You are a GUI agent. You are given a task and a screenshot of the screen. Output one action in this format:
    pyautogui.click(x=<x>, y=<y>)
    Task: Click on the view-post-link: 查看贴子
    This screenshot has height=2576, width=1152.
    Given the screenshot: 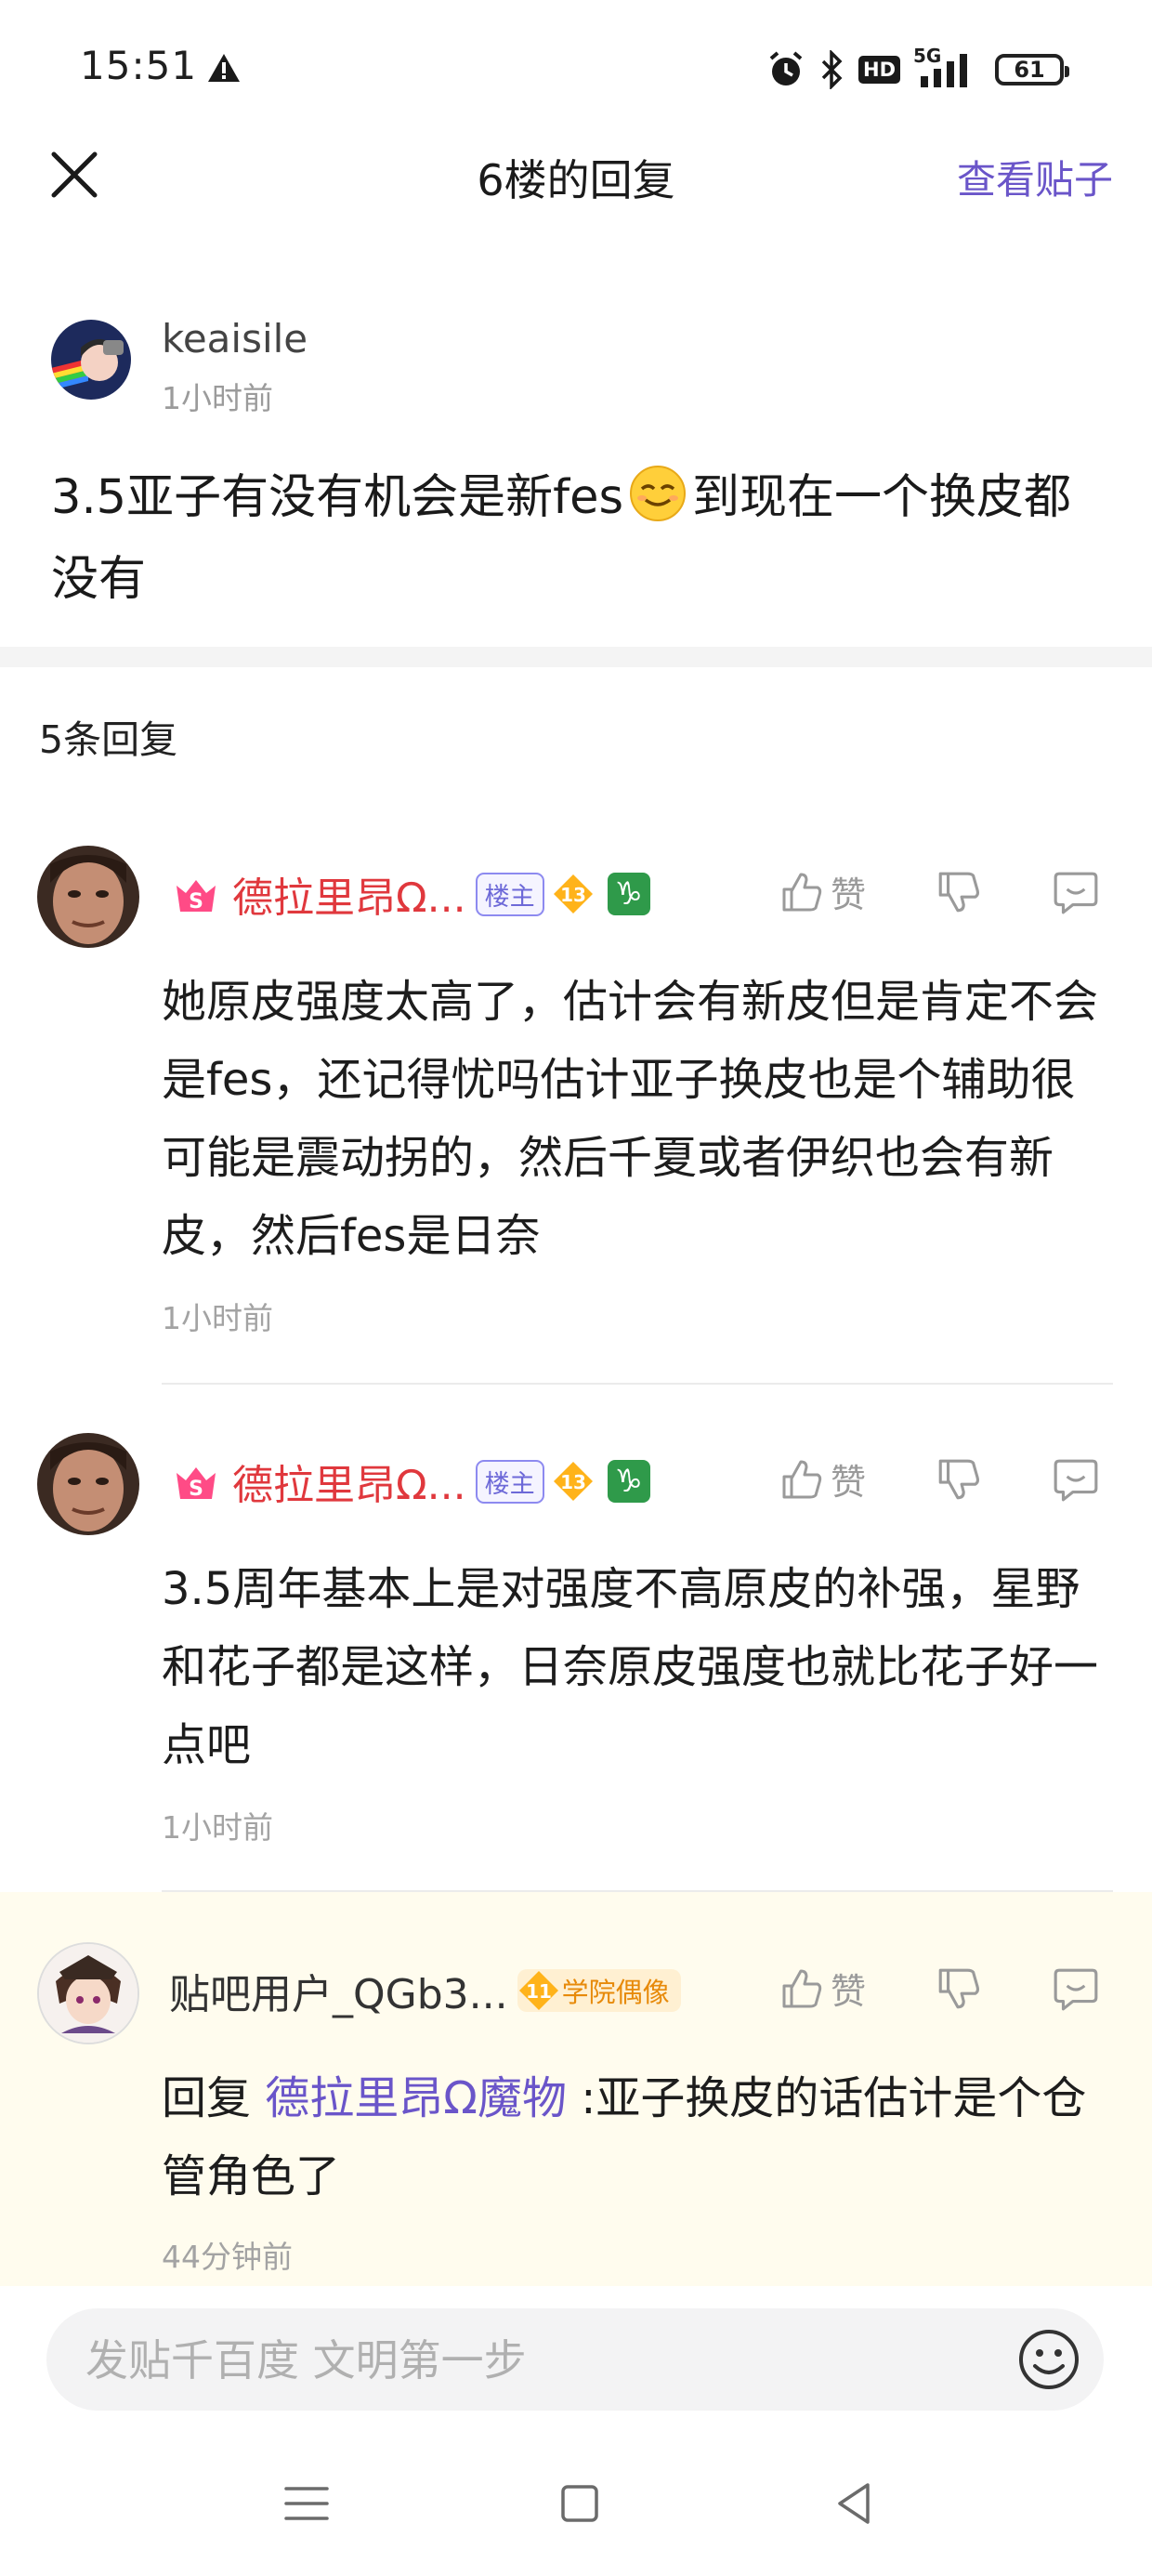 What is the action you would take?
    pyautogui.click(x=1035, y=177)
    